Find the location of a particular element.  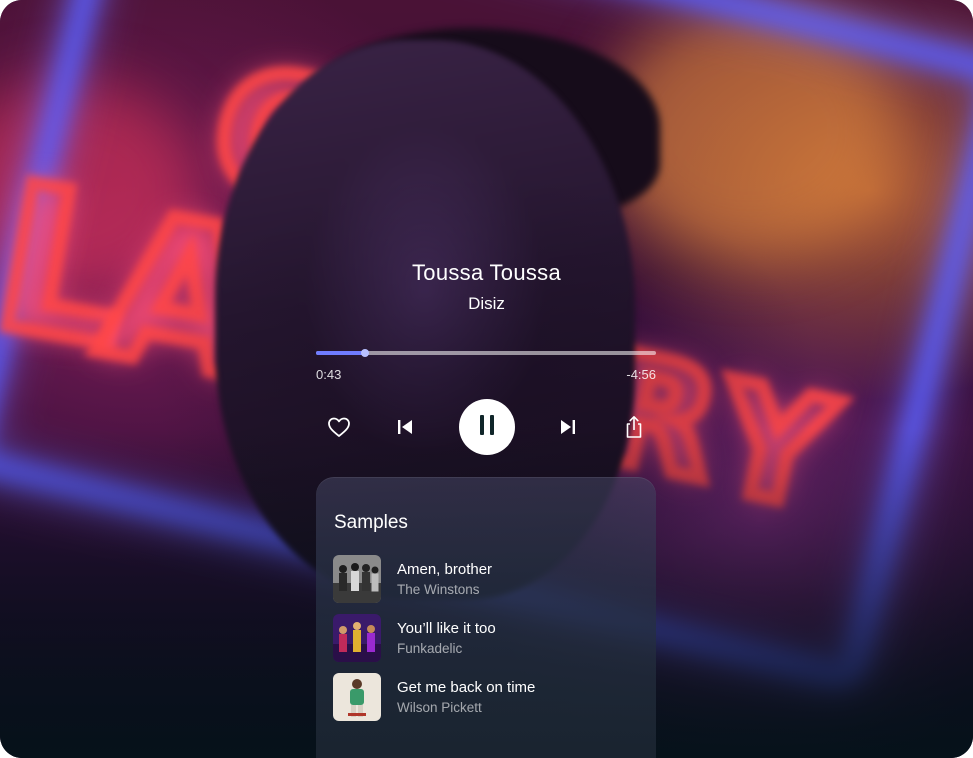

share-button is located at coordinates (634, 427).